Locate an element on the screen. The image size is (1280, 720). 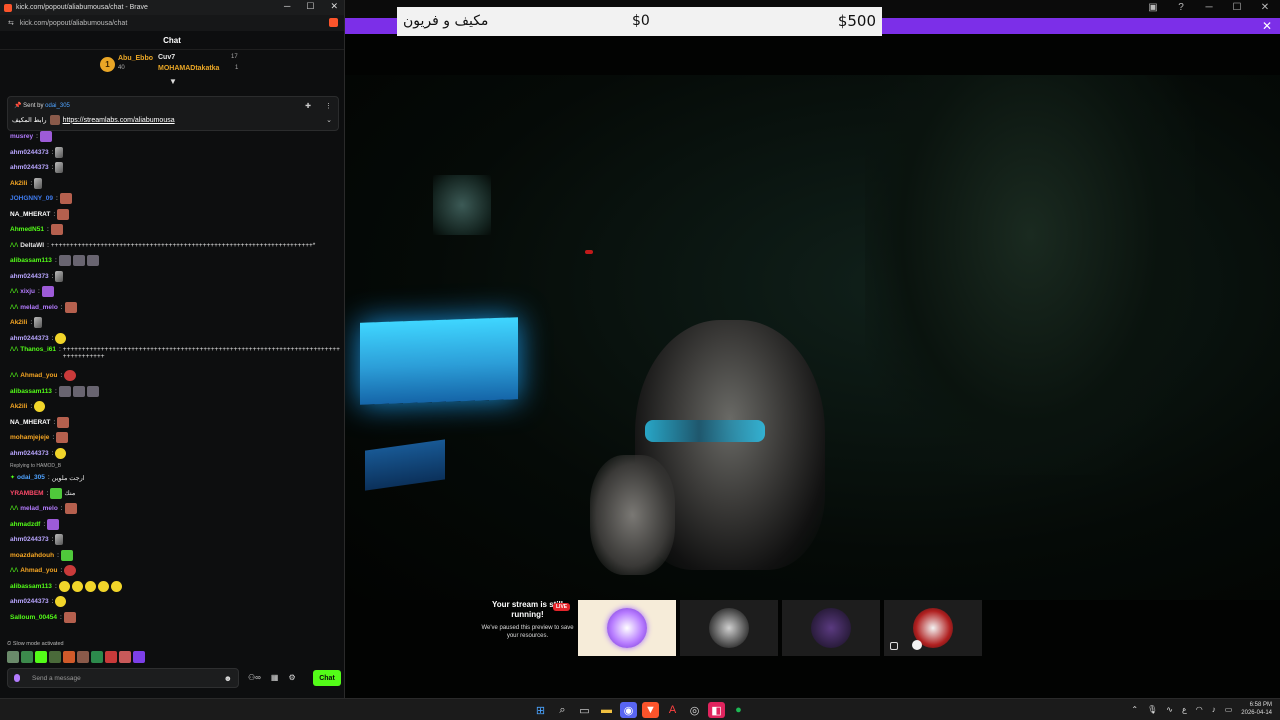
chevron-up-icon: ⌃ is located at coordinates (1134, 709).